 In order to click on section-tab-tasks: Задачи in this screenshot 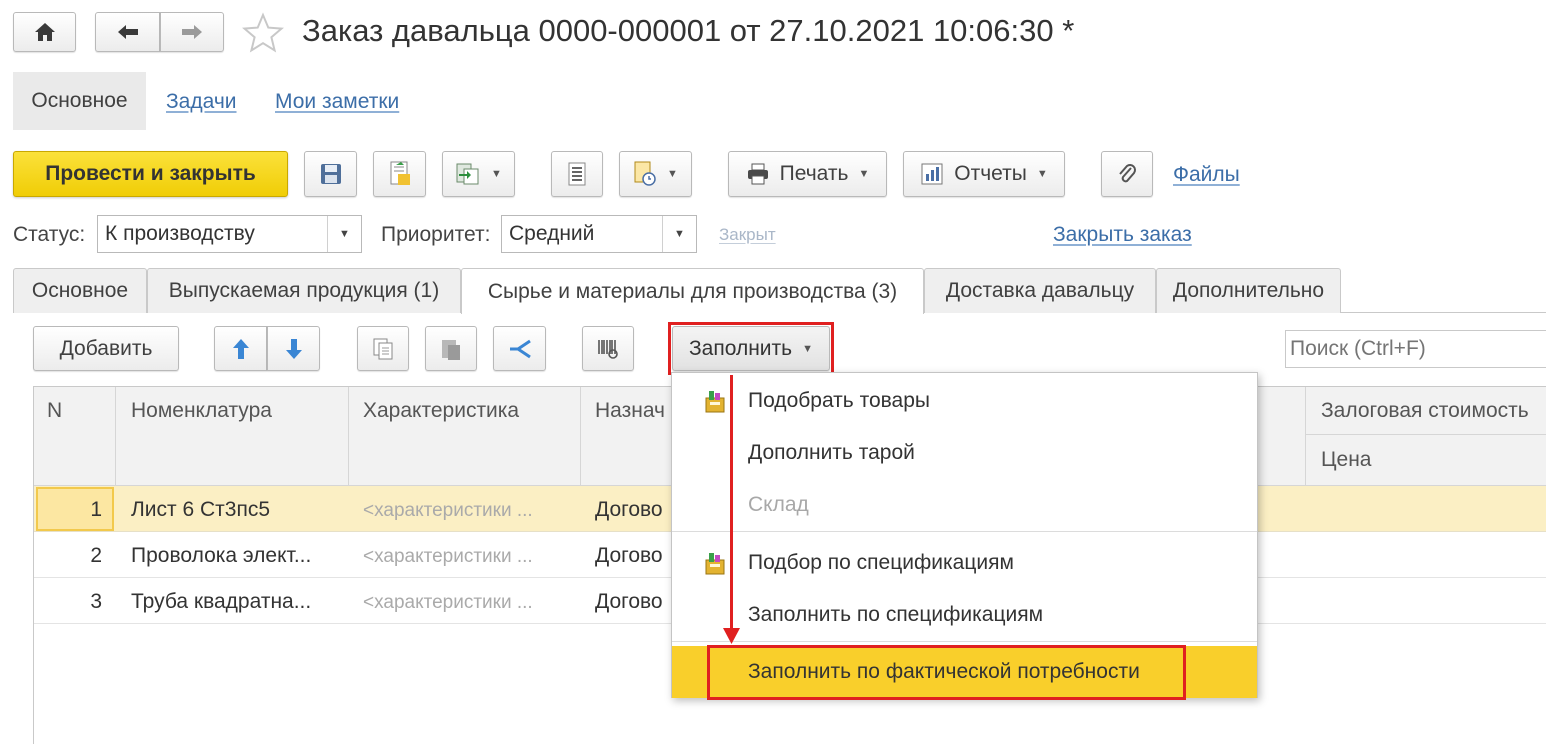, I will do `click(201, 102)`.